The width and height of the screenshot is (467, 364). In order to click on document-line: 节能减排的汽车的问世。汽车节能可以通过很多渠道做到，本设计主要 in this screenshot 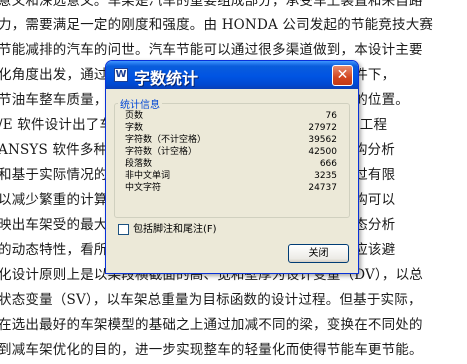, I will do `click(211, 50)`.